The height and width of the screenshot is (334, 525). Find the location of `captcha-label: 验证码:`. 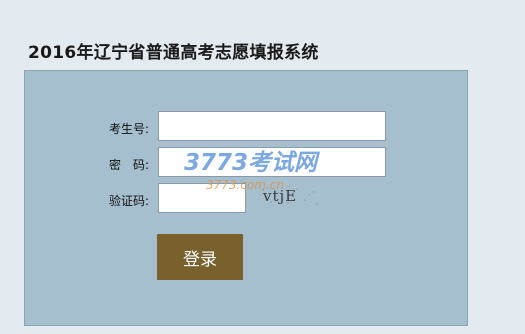

captcha-label: 验证码: is located at coordinates (129, 201).